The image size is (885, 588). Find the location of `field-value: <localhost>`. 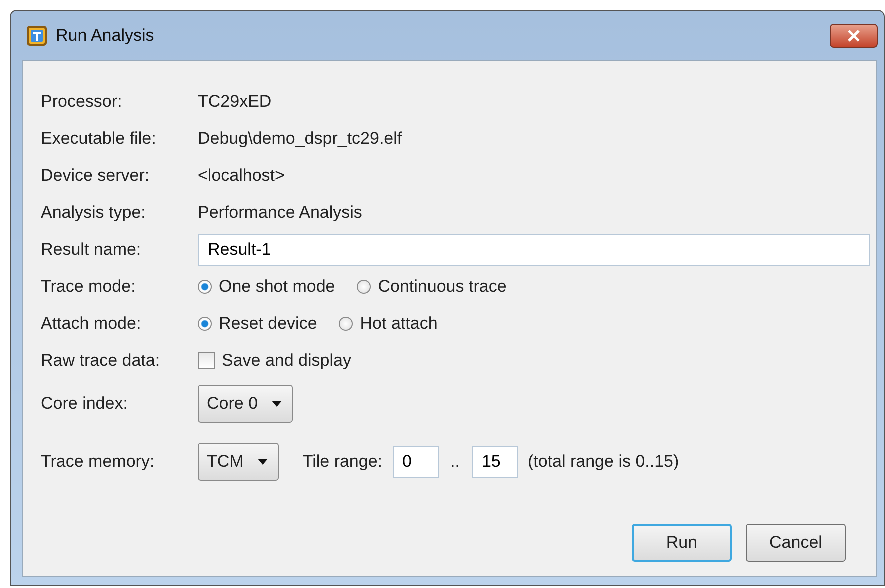

field-value: <localhost> is located at coordinates (241, 176).